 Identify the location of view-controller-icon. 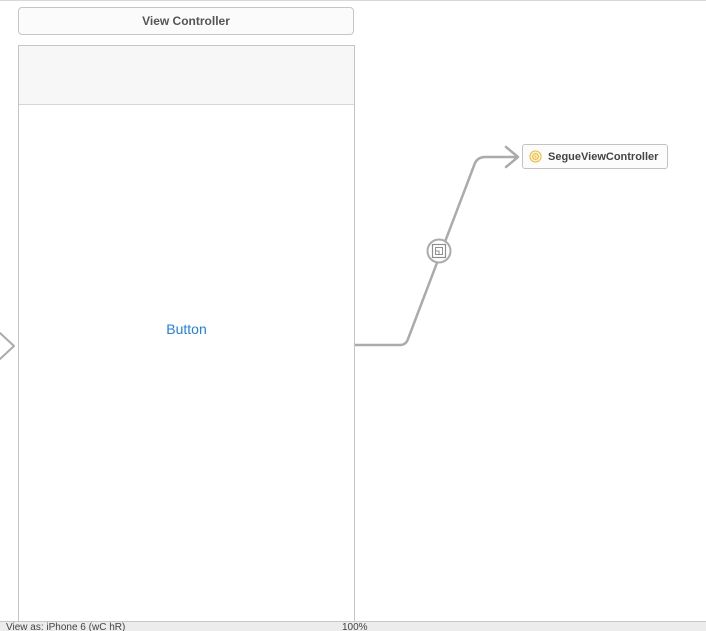
(535, 156).